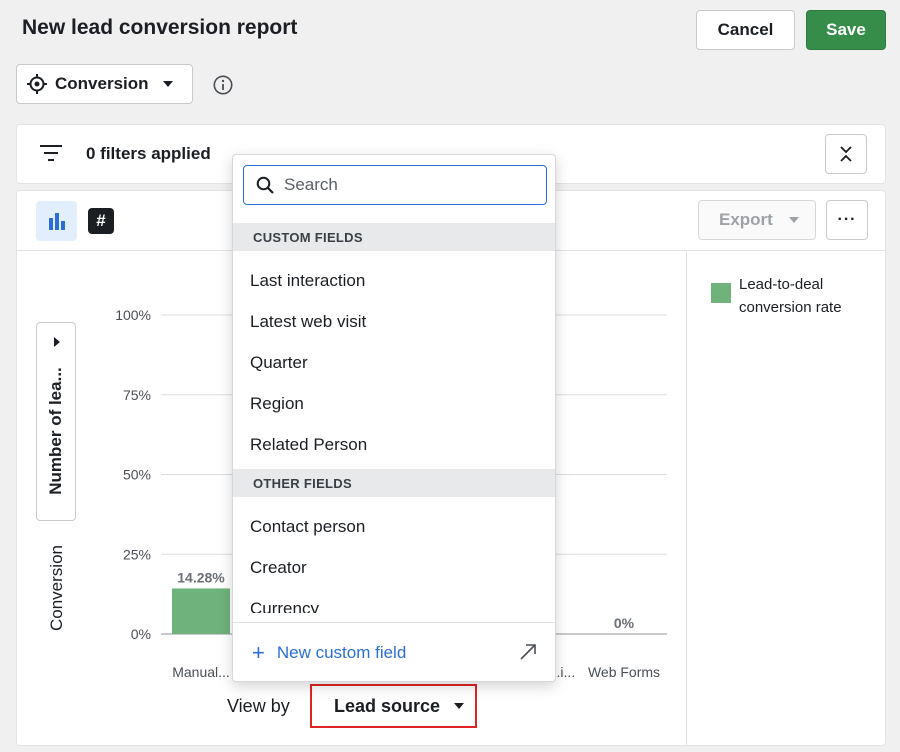 Image resolution: width=900 pixels, height=752 pixels. I want to click on other-fields-header: OTHER FIELDS, so click(394, 483).